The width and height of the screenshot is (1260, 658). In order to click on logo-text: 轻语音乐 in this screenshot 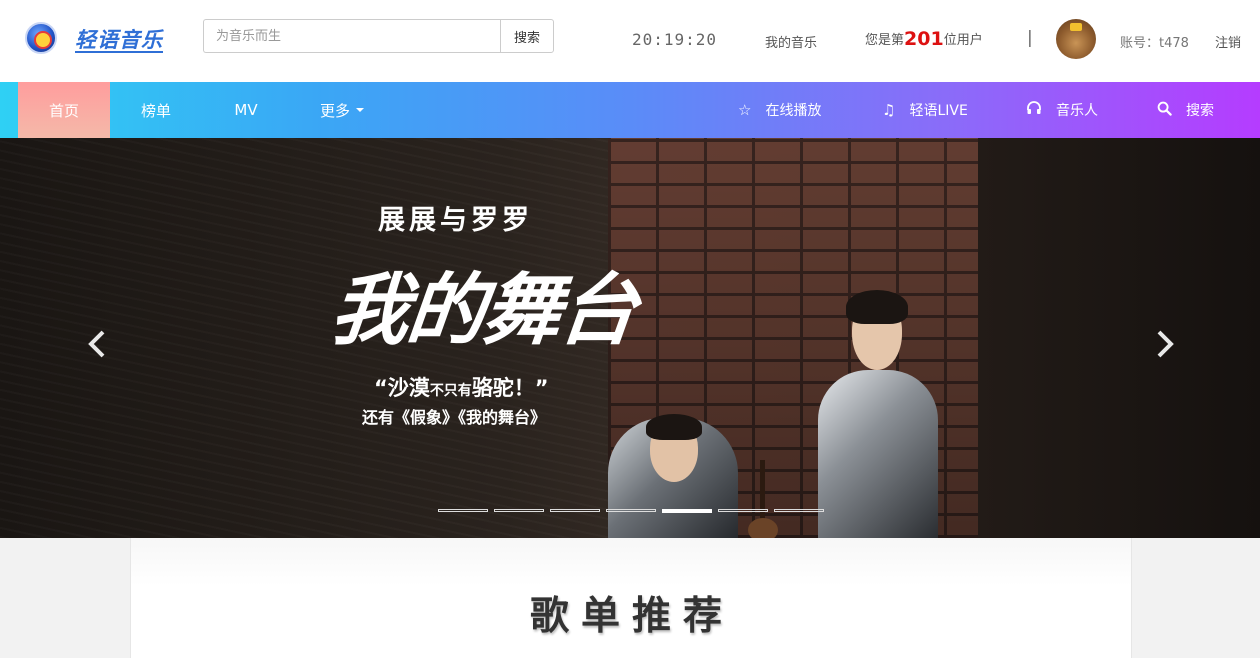, I will do `click(119, 39)`.